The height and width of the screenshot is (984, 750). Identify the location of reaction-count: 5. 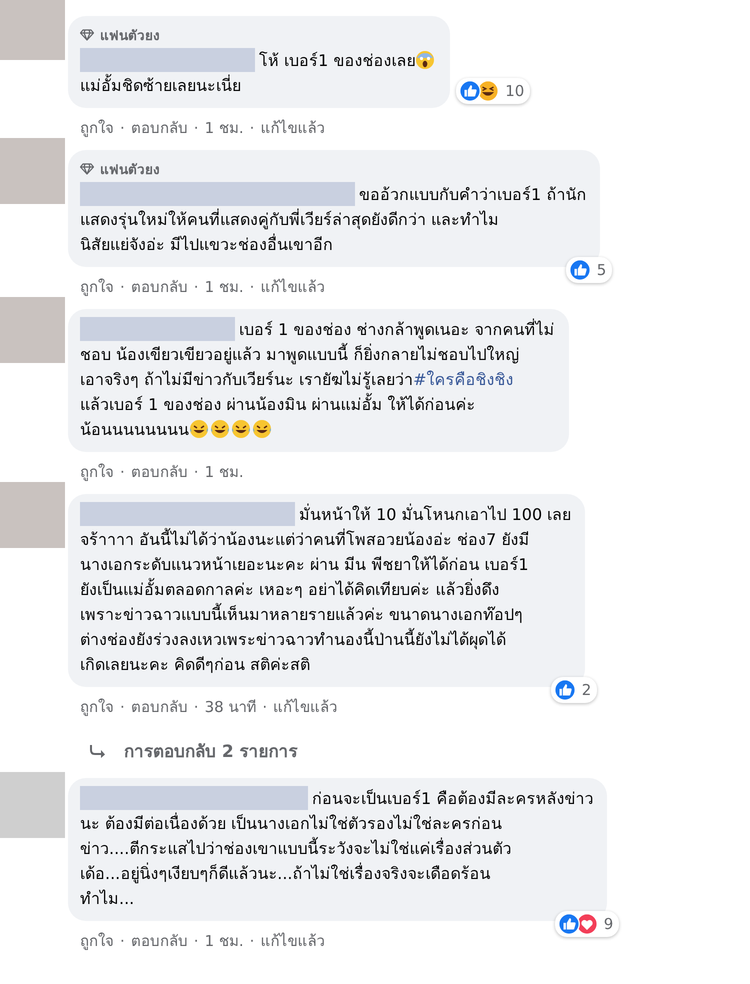
(589, 270).